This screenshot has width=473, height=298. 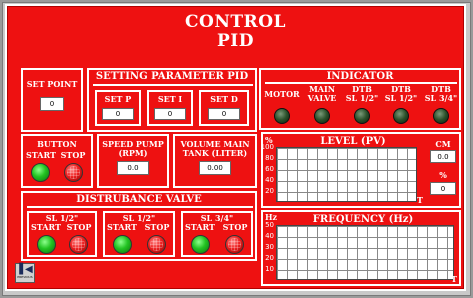 I want to click on indicator-label-main-valve: MAIN VALVE, so click(x=322, y=93).